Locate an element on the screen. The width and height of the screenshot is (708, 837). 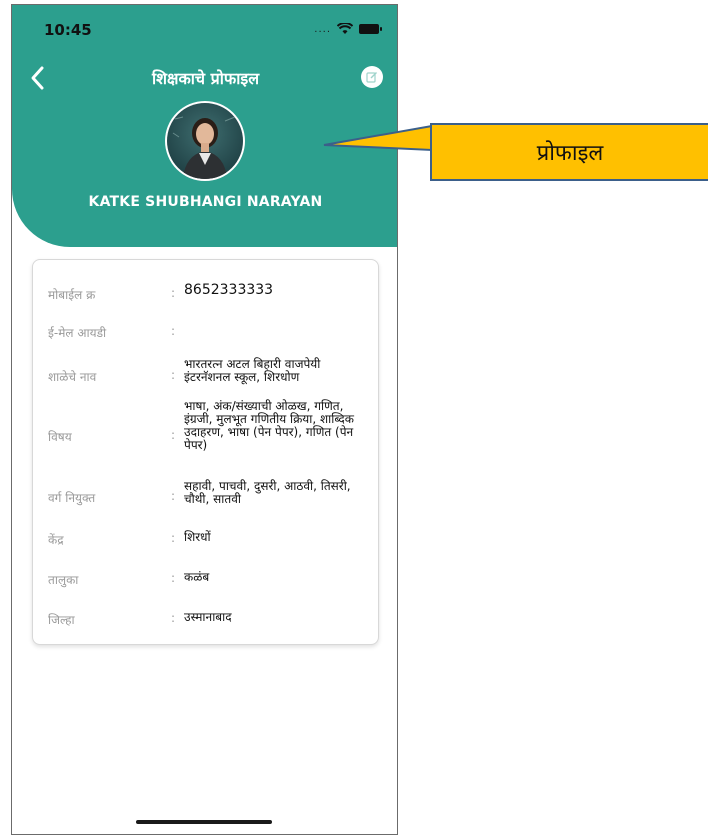
teacher-name: KATKE SHUBHANGI NARAYAN is located at coordinates (205, 202).